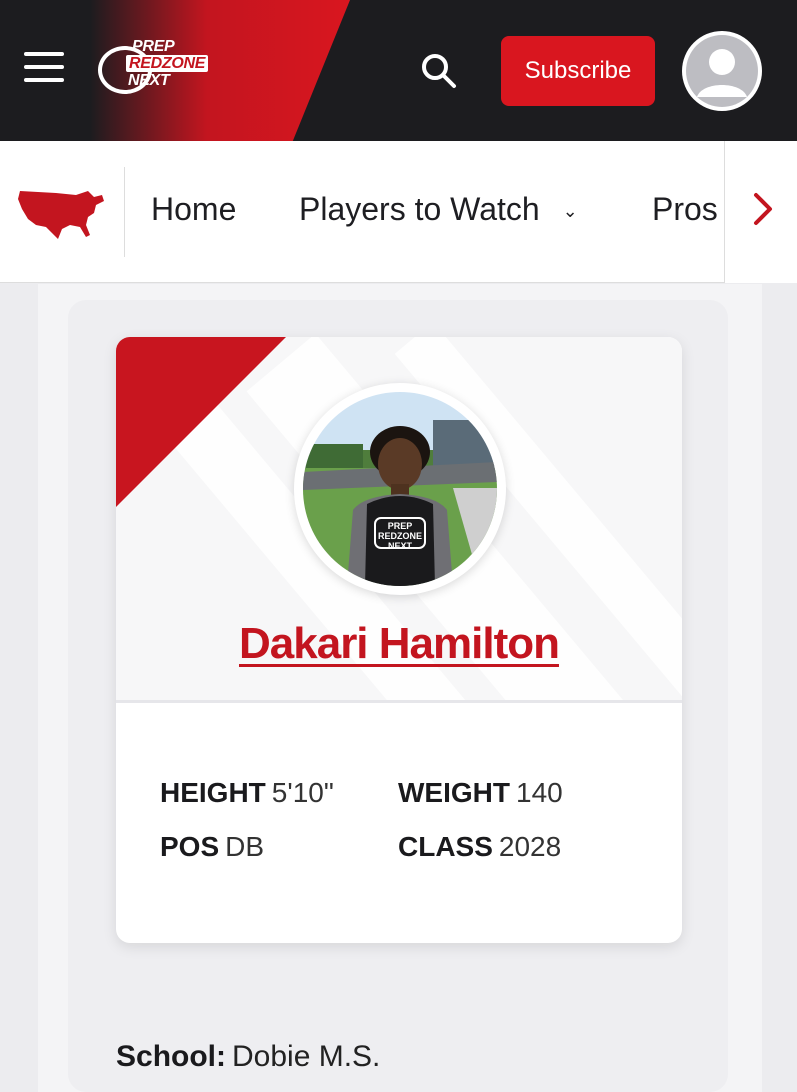 This screenshot has height=1092, width=797. Describe the element at coordinates (149, 80) in the screenshot. I see `logo-text-line3: NEXT` at that location.